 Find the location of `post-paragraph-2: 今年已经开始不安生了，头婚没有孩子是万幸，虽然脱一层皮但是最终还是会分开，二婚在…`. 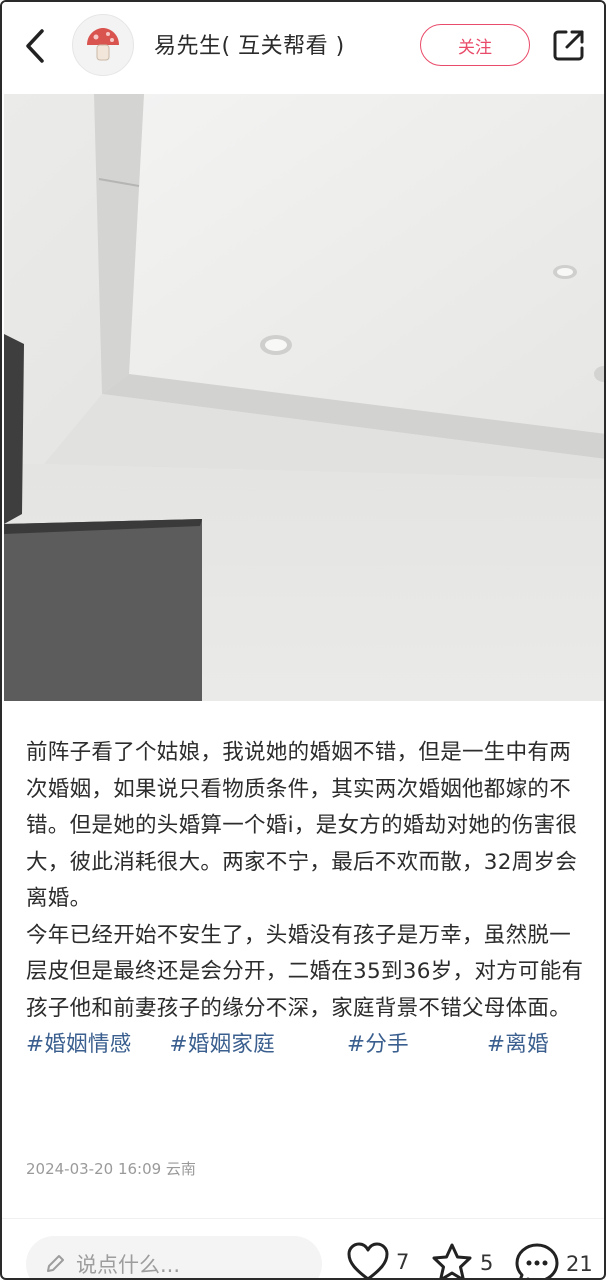

post-paragraph-2: 今年已经开始不安生了，头婚没有孩子是万幸，虽然脱一层皮但是最终还是会分开，二婚在… is located at coordinates (309, 991).